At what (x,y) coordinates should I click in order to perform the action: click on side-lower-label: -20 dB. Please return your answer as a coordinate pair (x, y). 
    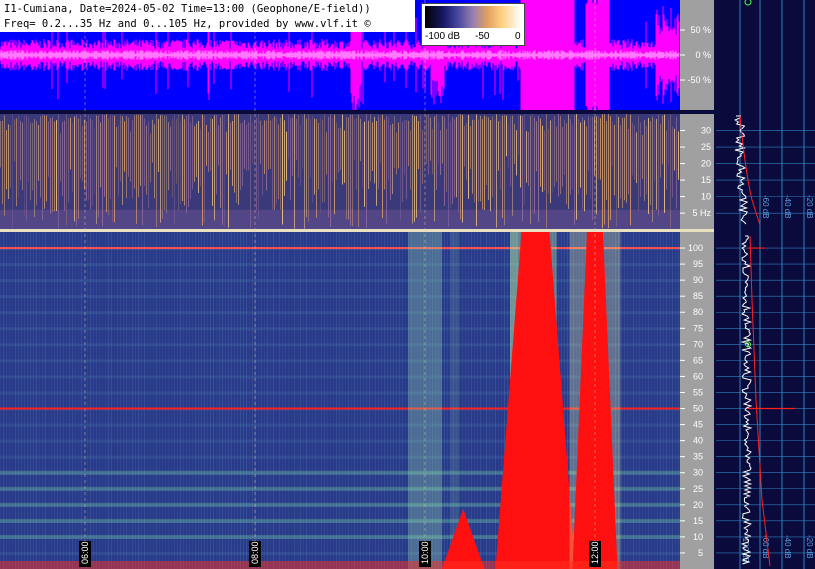
    Looking at the image, I should click on (809, 547).